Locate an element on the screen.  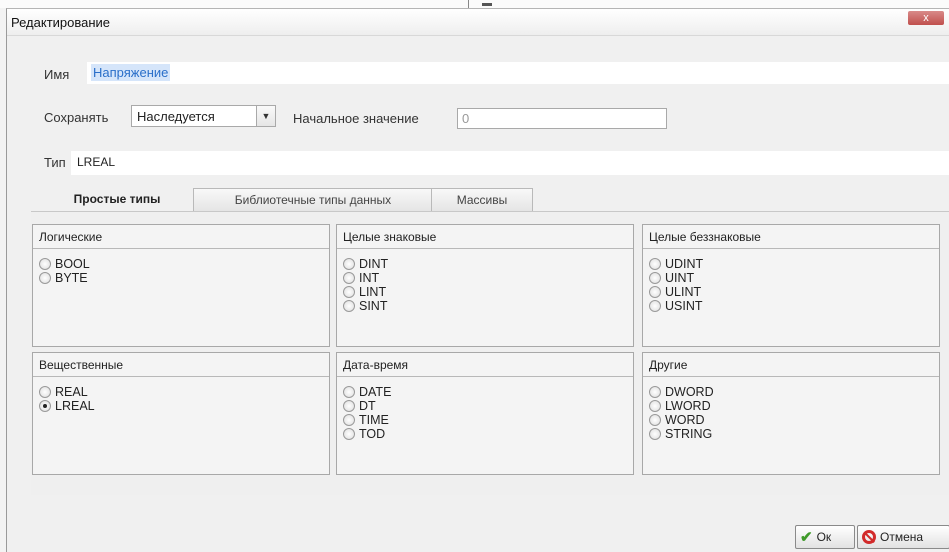
group-unsigned-integers: Целые беззнаковые UDINT UINT ULINT USINT is located at coordinates (791, 285).